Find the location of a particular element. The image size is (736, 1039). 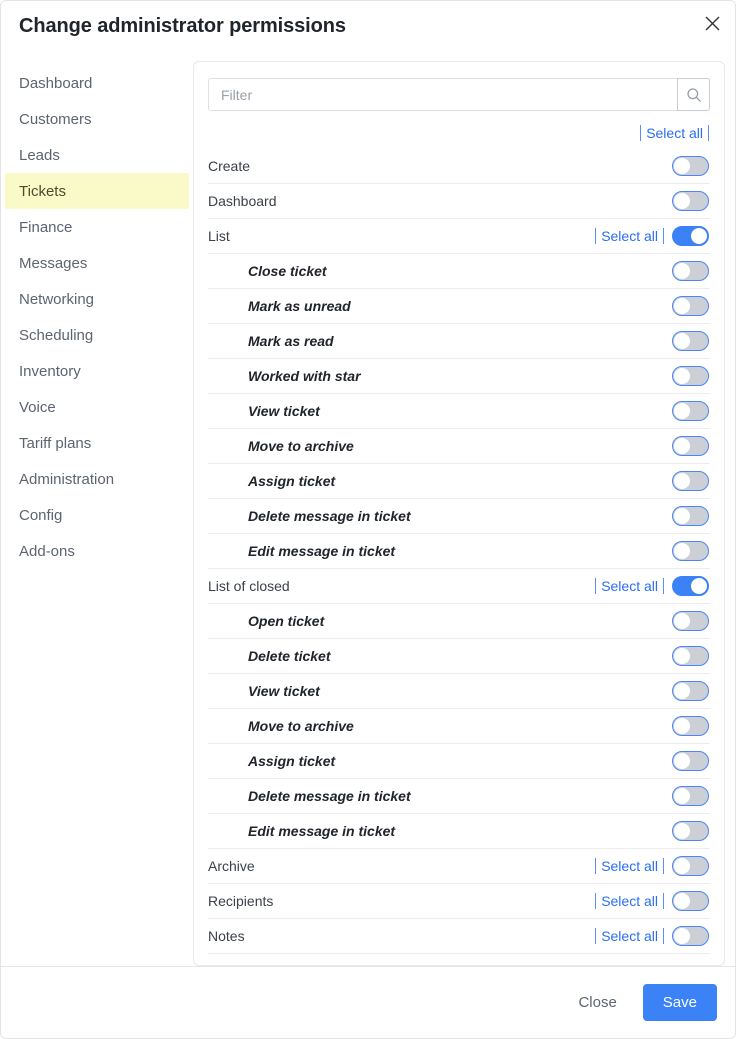

permission-label: Close ticket is located at coordinates (287, 271).